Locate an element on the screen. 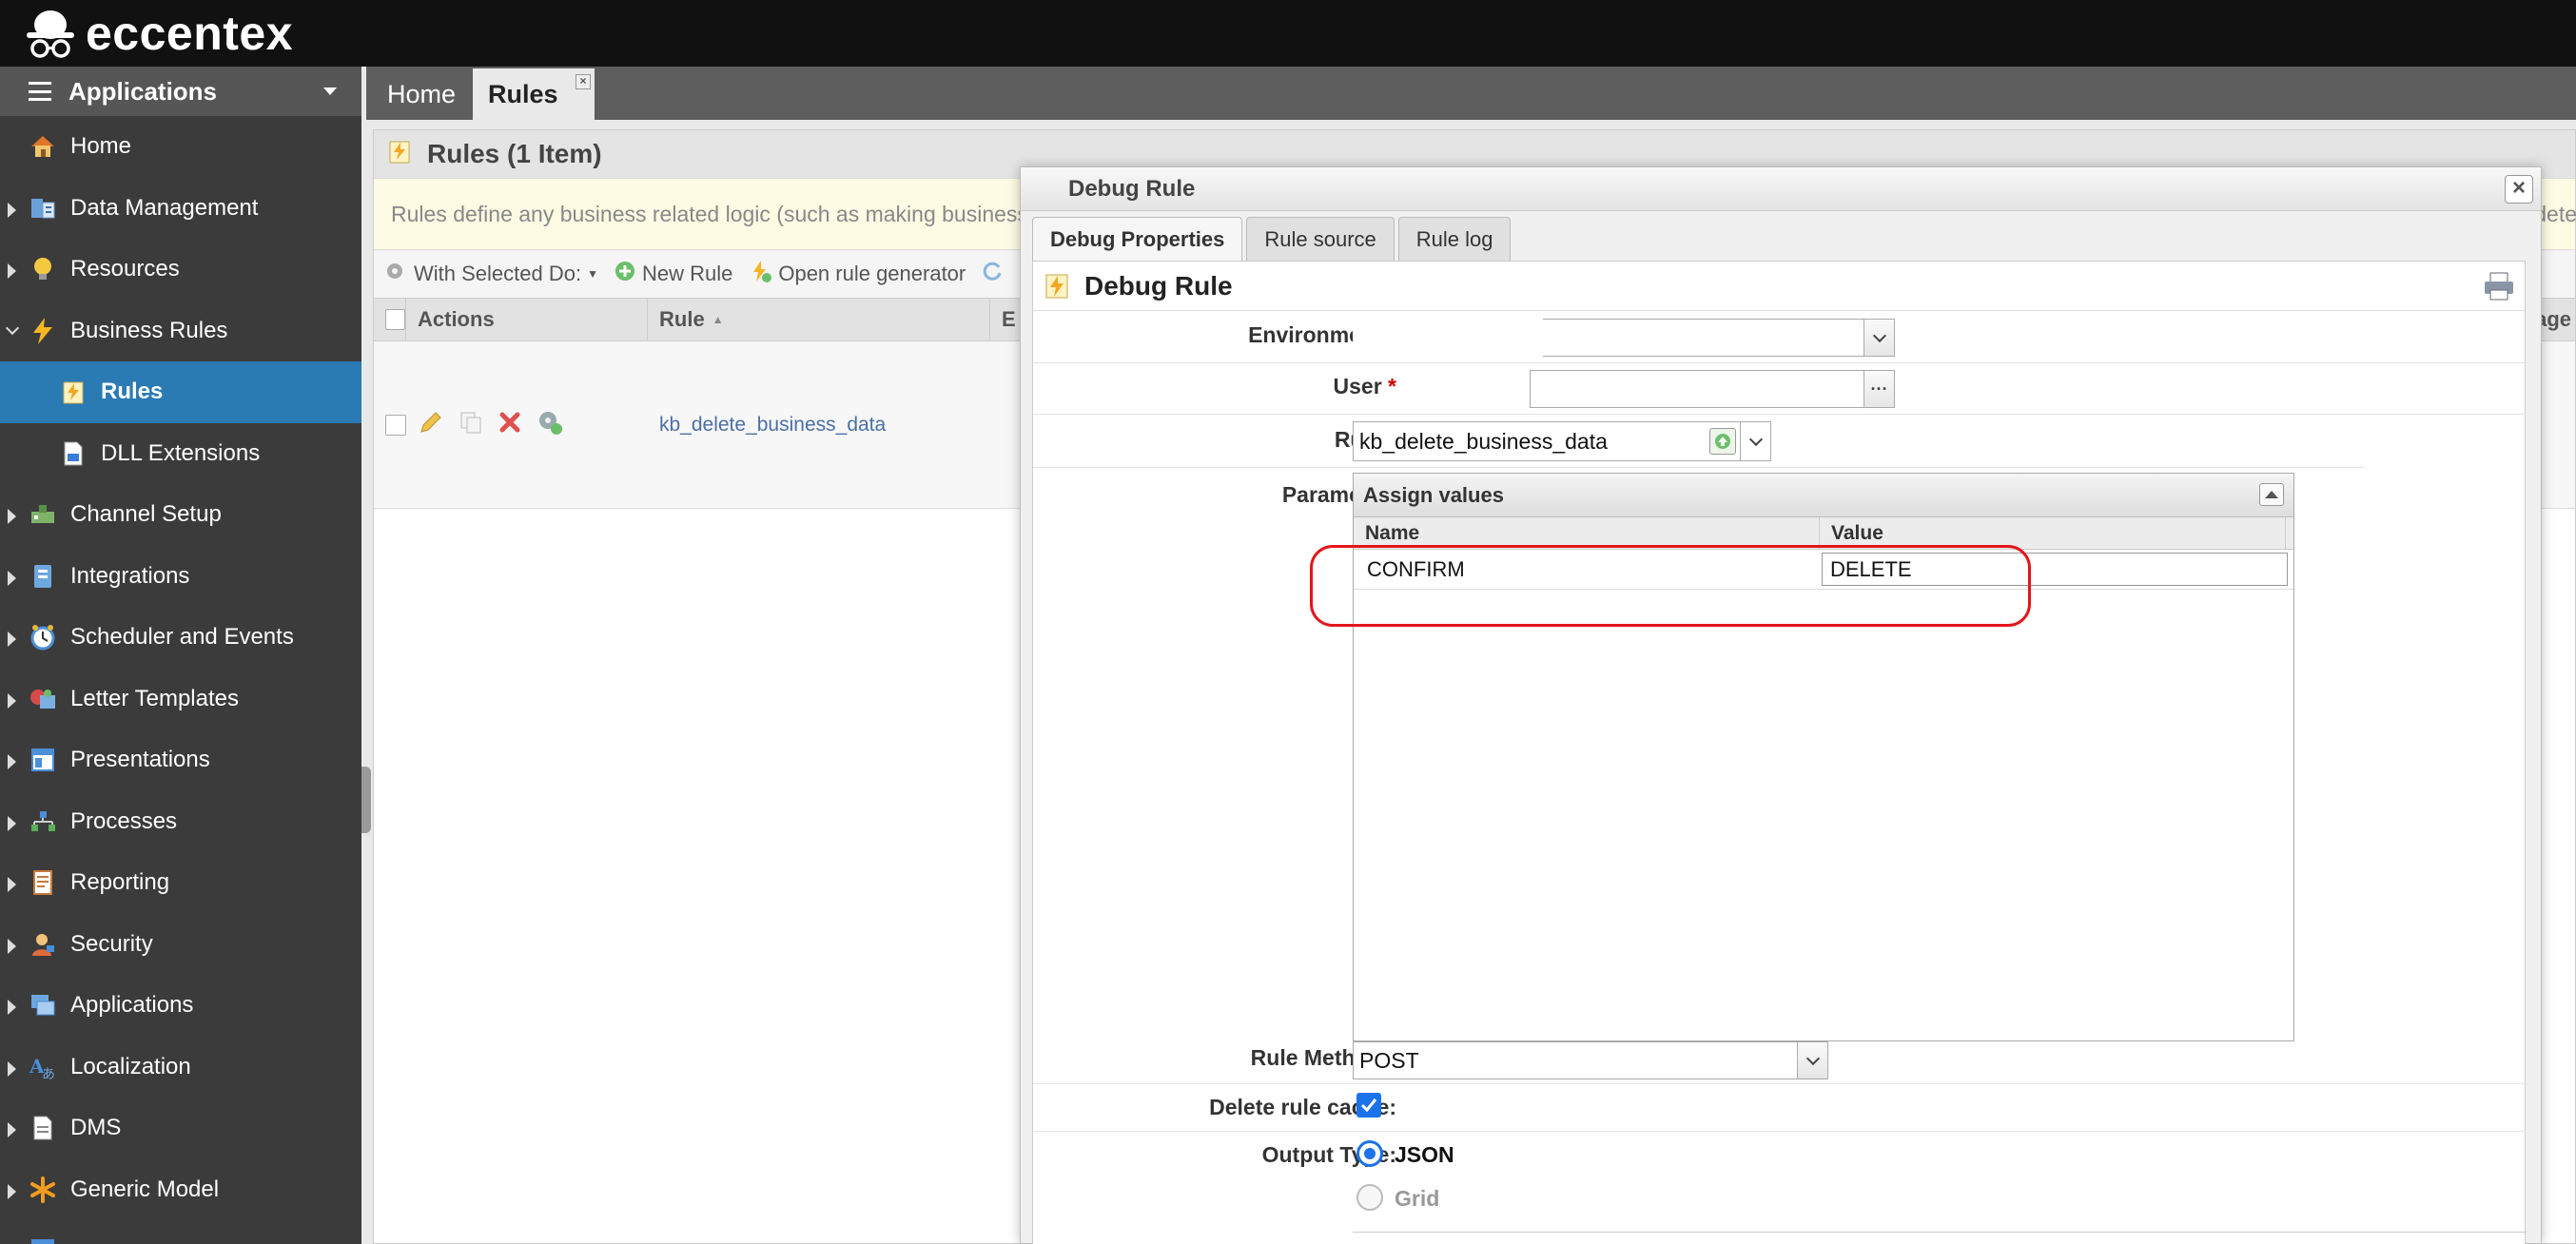 The image size is (2576, 1244). dialog-titlebar: Debug Rule × is located at coordinates (1781, 189).